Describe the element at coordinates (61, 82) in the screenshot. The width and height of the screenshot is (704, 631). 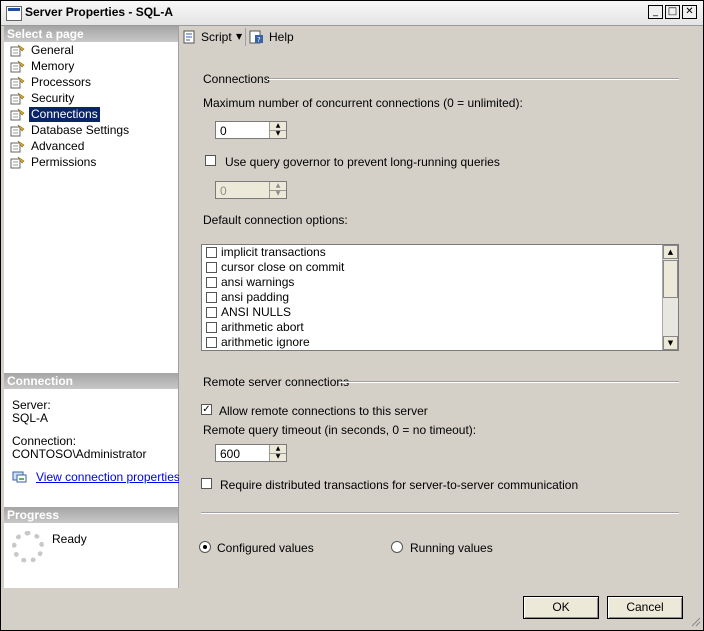
I see `page-item-label: Processors` at that location.